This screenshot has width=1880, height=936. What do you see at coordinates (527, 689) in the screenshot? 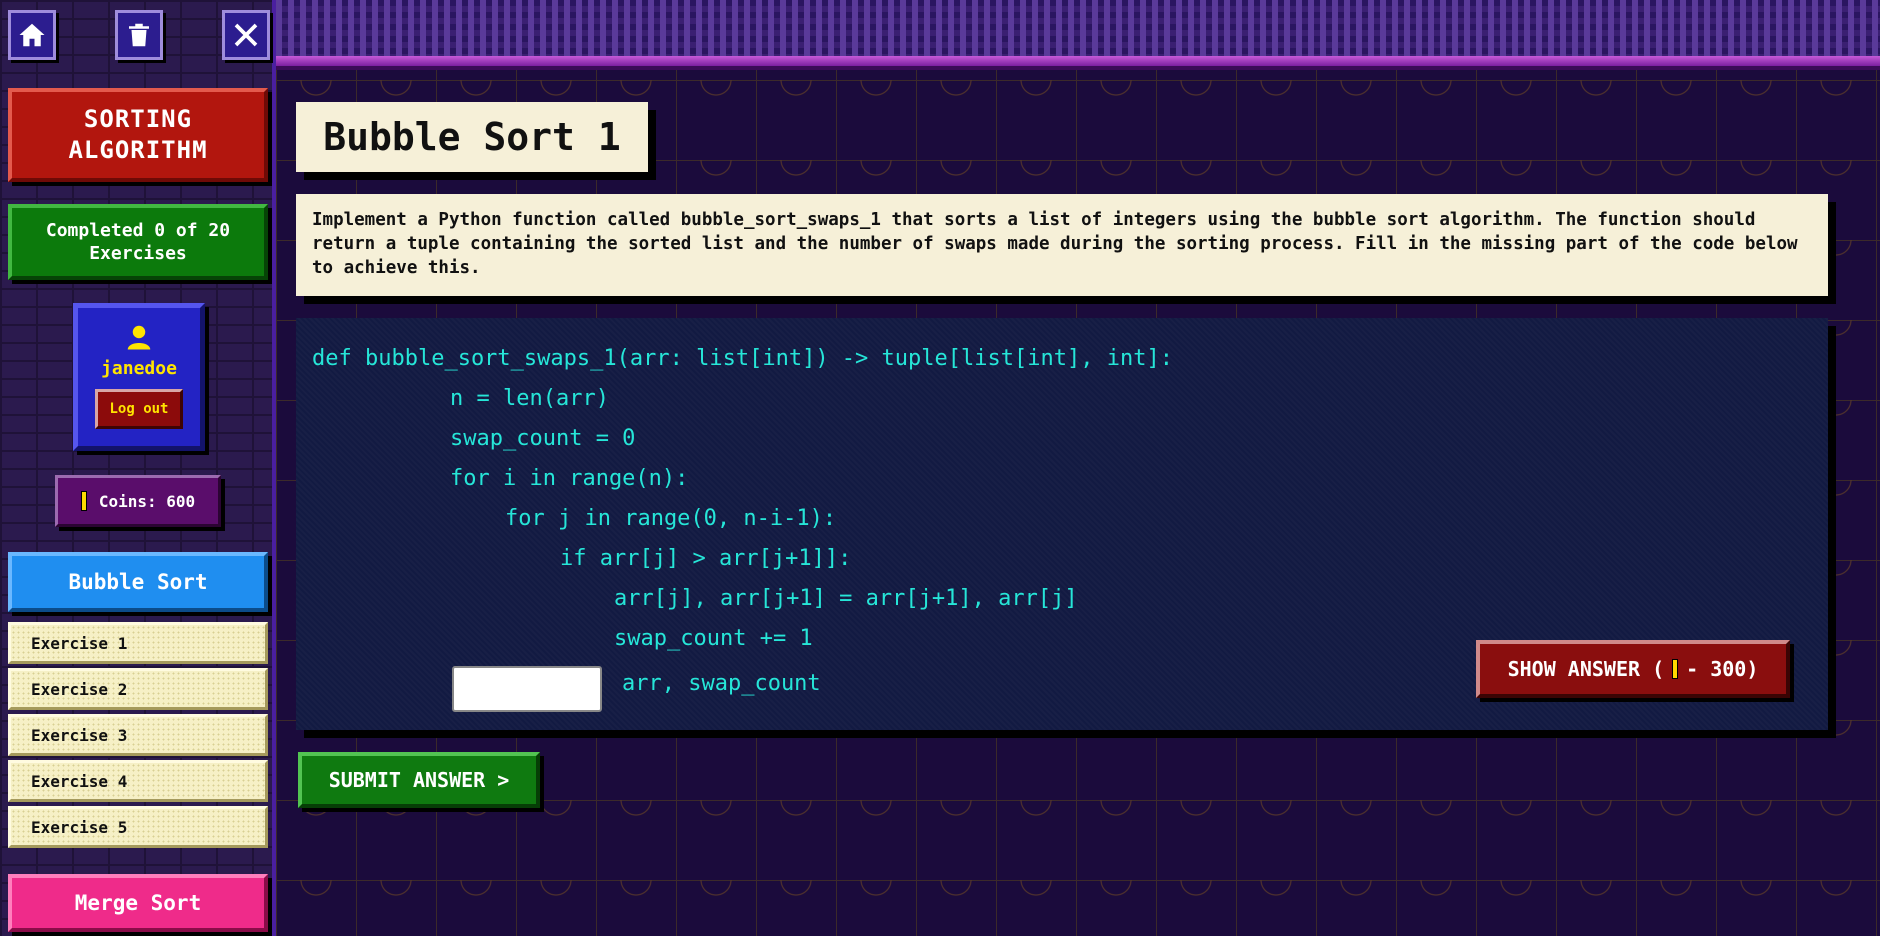
I see `answer-input` at bounding box center [527, 689].